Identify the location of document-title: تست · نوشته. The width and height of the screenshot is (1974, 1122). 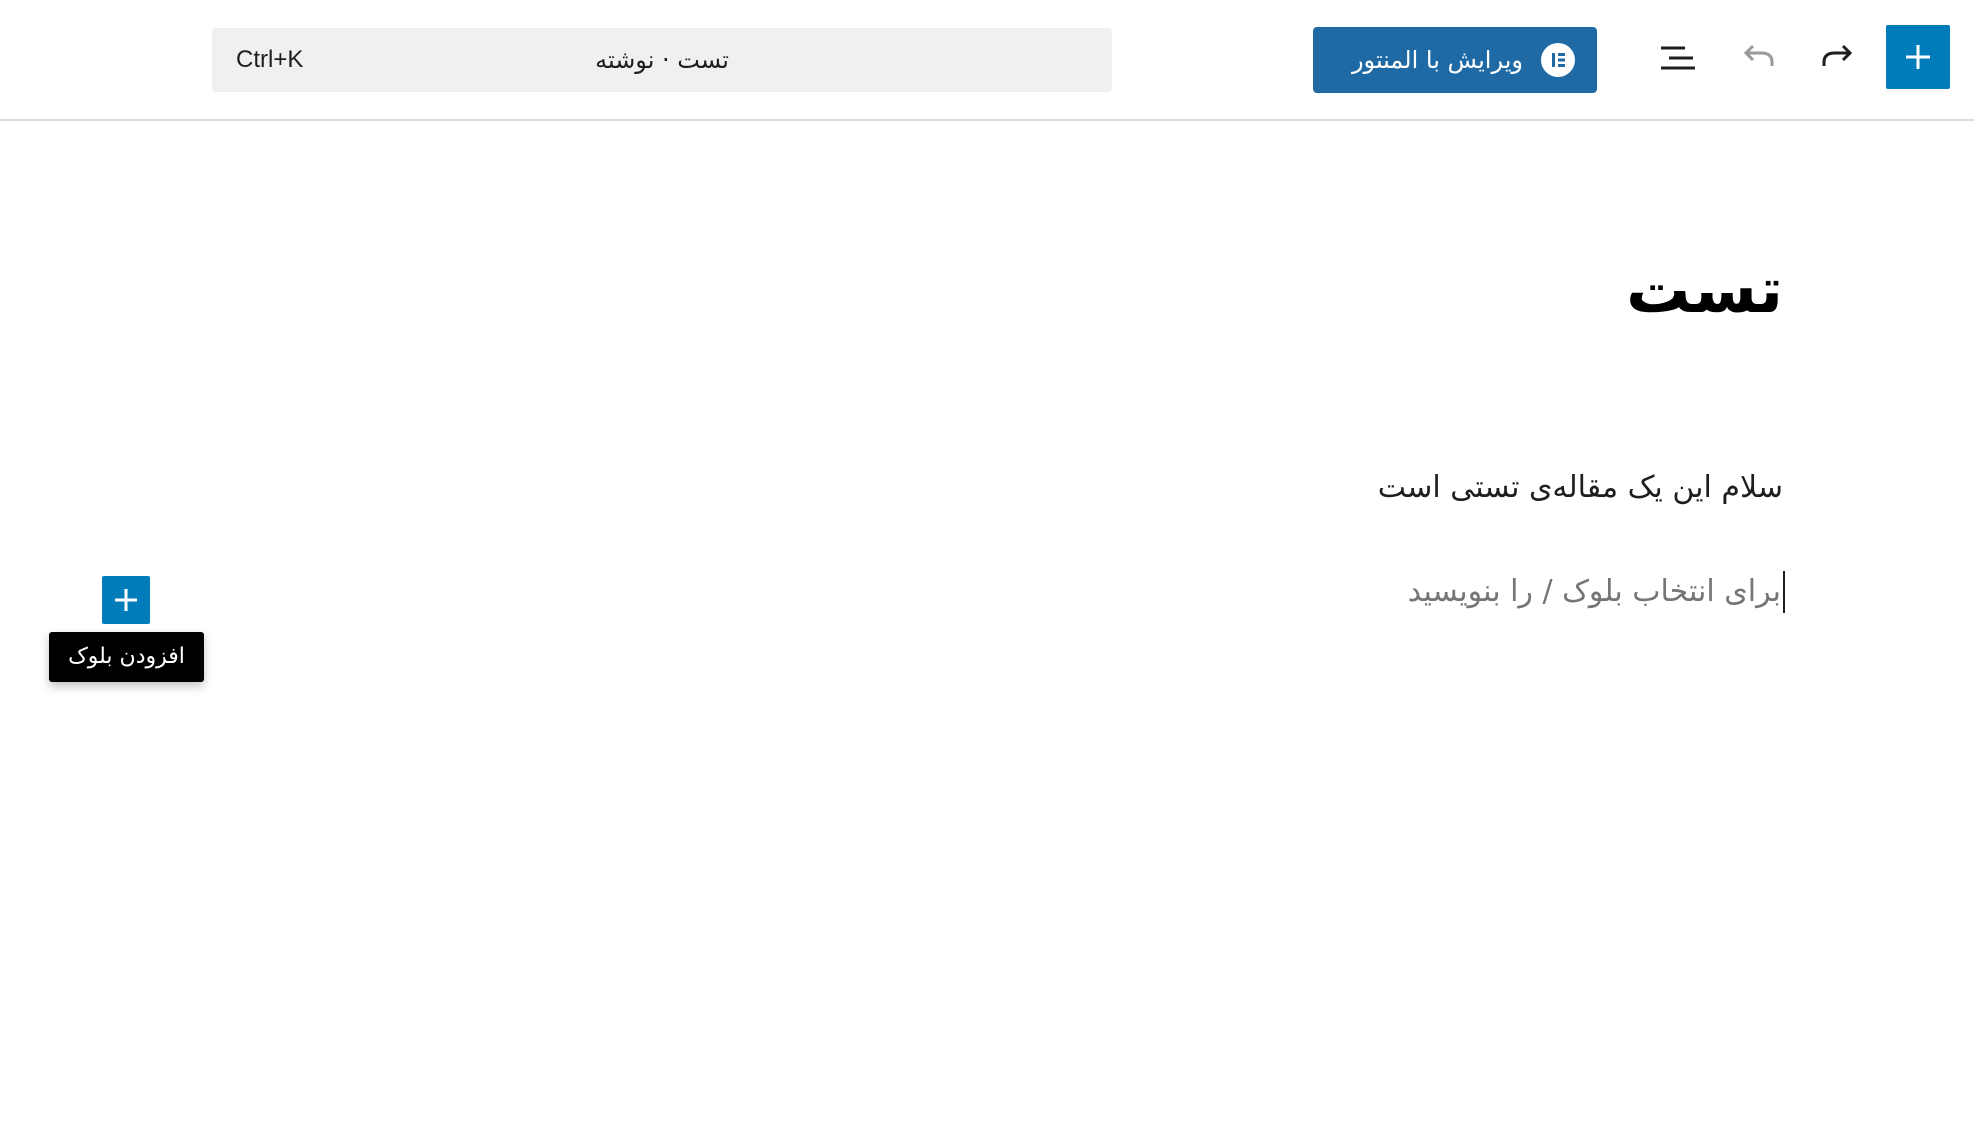
(662, 60).